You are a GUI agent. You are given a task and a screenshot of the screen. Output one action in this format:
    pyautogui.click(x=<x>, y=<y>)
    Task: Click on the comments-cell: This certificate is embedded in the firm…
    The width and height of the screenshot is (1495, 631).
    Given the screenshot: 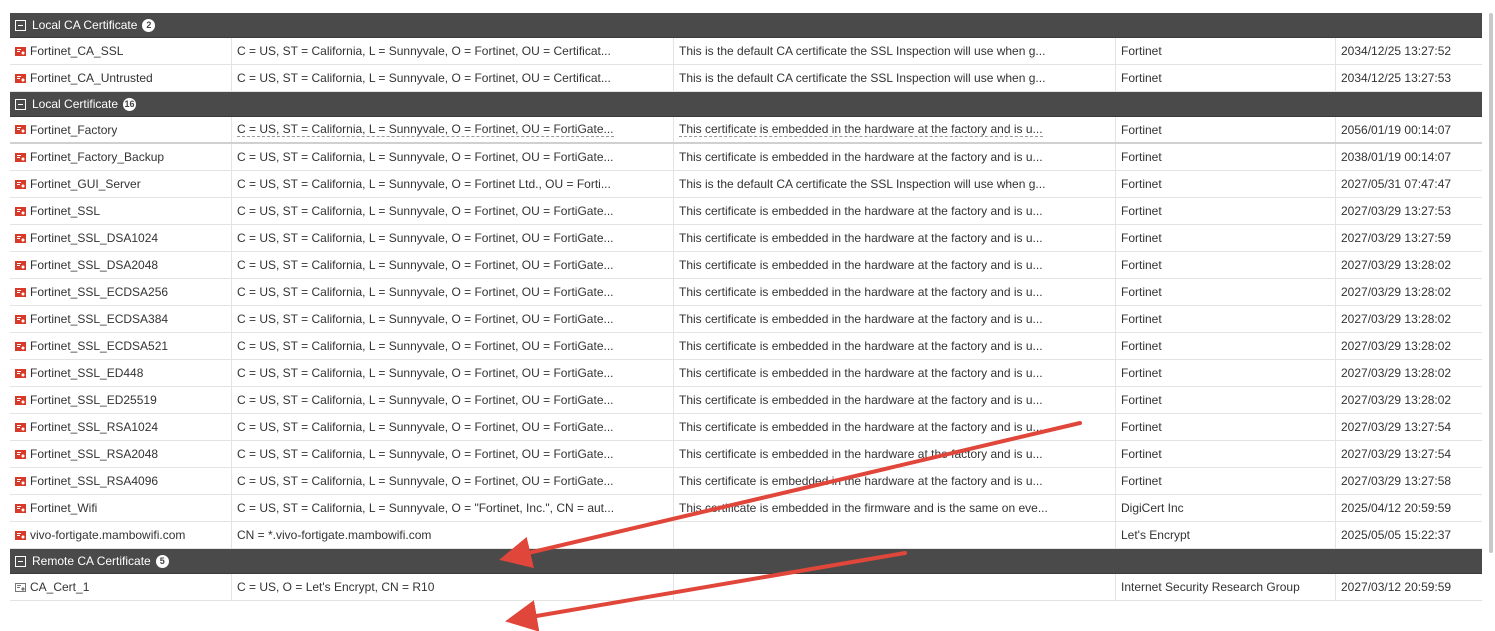 What is the action you would take?
    pyautogui.click(x=895, y=508)
    